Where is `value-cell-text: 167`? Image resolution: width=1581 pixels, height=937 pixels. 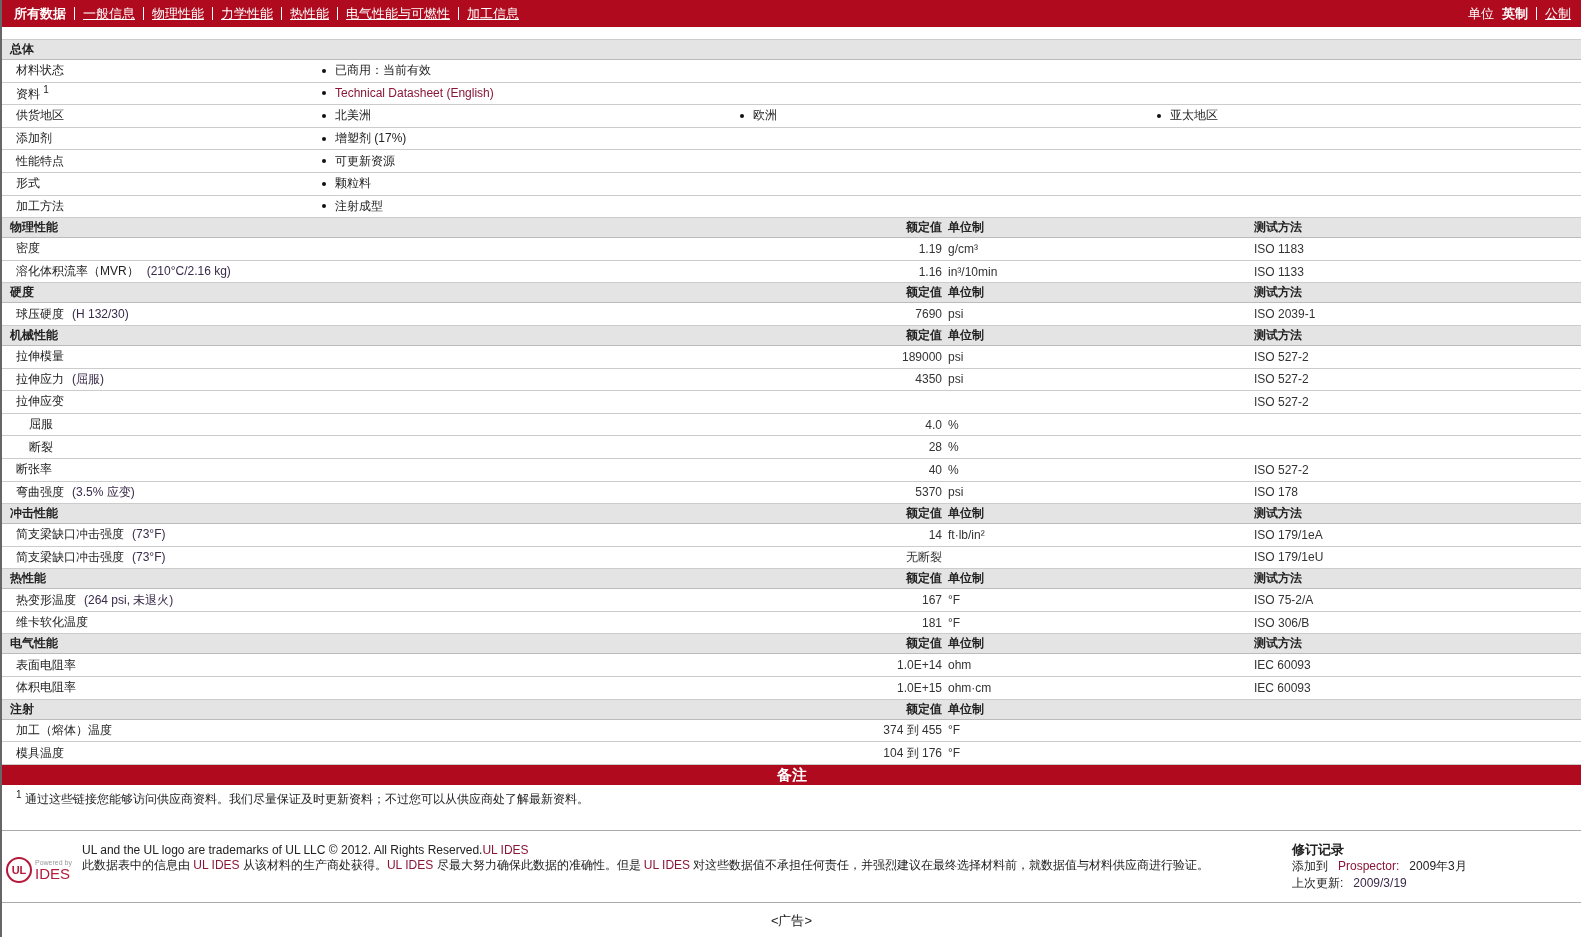 value-cell-text: 167 is located at coordinates (931, 600).